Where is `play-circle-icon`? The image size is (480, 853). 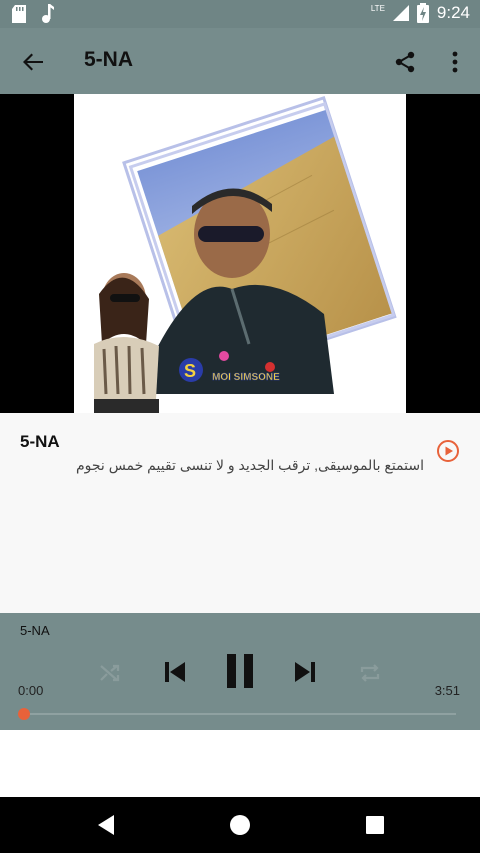
play-circle-icon is located at coordinates (448, 451).